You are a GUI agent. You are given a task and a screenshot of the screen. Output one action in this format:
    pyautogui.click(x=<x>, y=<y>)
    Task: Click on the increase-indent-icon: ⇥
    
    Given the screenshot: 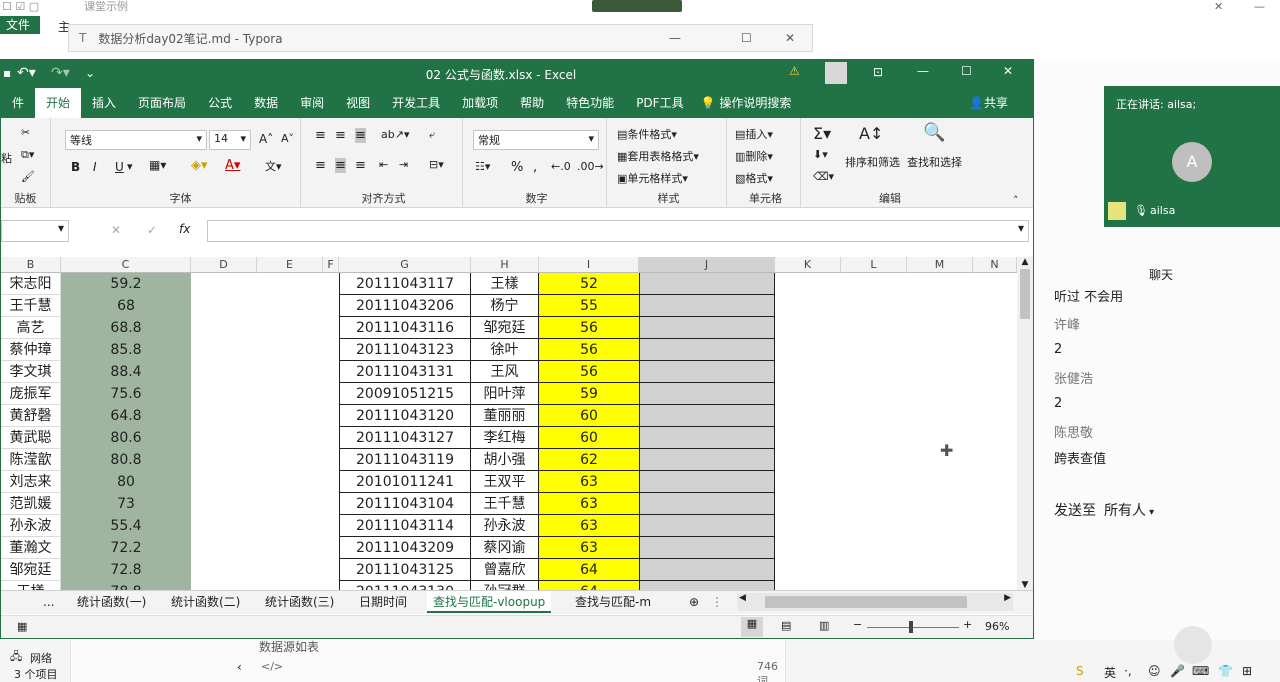 What is the action you would take?
    pyautogui.click(x=403, y=164)
    